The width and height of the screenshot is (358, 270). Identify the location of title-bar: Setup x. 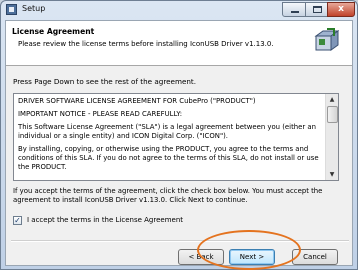
(179, 10).